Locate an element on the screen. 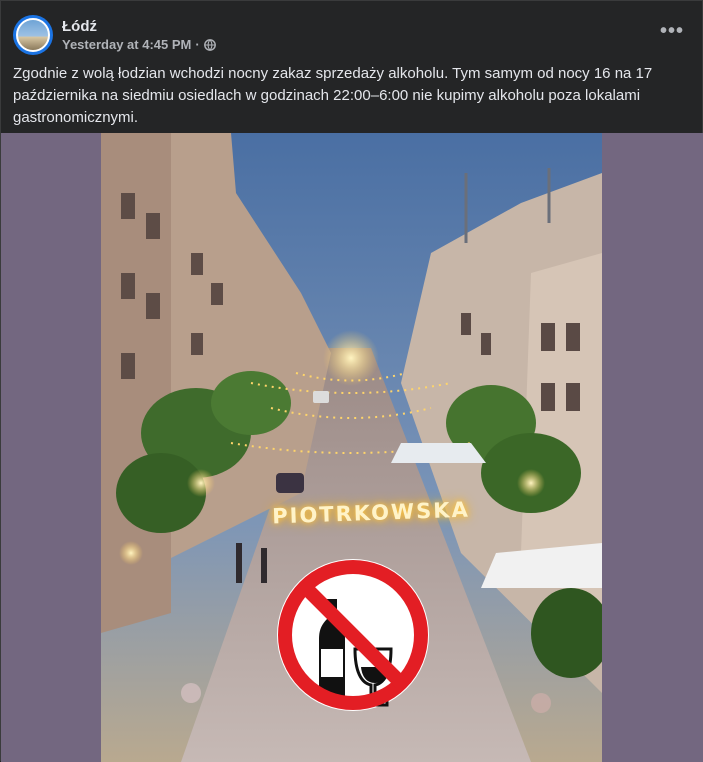 The width and height of the screenshot is (703, 762). page-avatar is located at coordinates (33, 35).